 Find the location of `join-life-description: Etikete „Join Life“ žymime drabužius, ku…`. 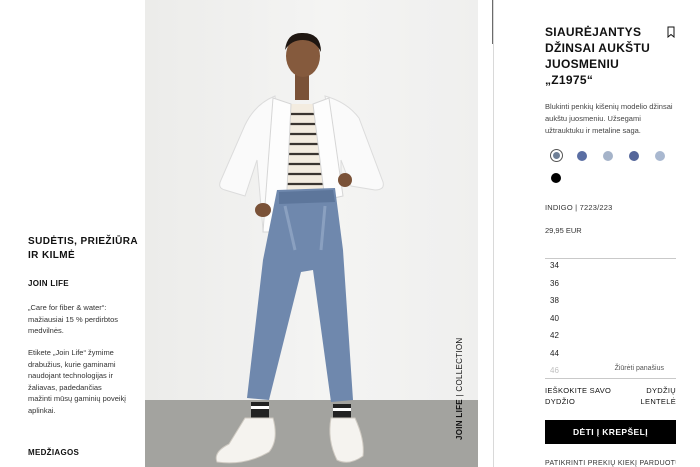

join-life-description: Etikete „Join Life“ žymime drabužius, ku… is located at coordinates (77, 381).